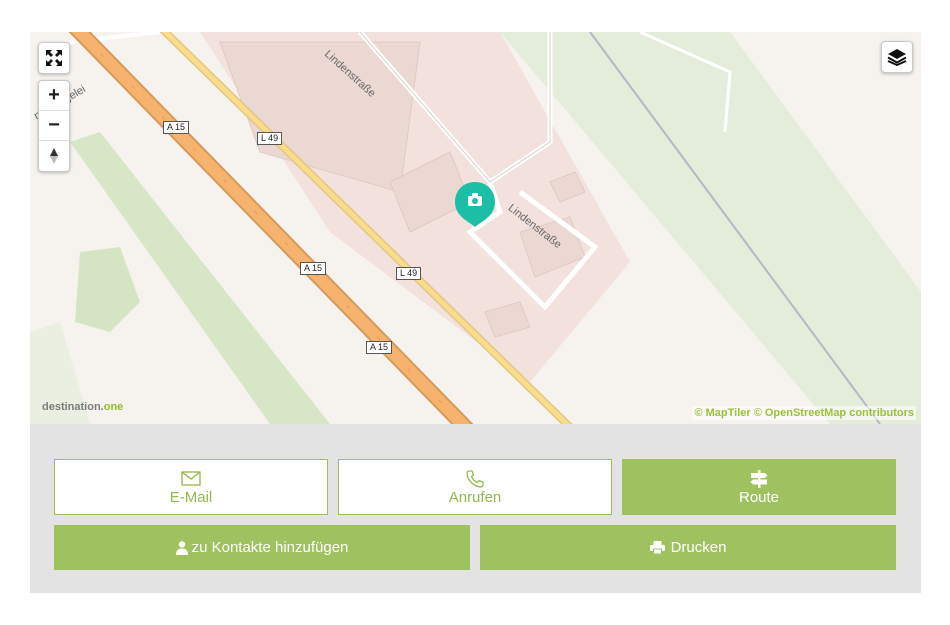 The height and width of the screenshot is (625, 950). I want to click on zoom-controls: + −, so click(54, 126).